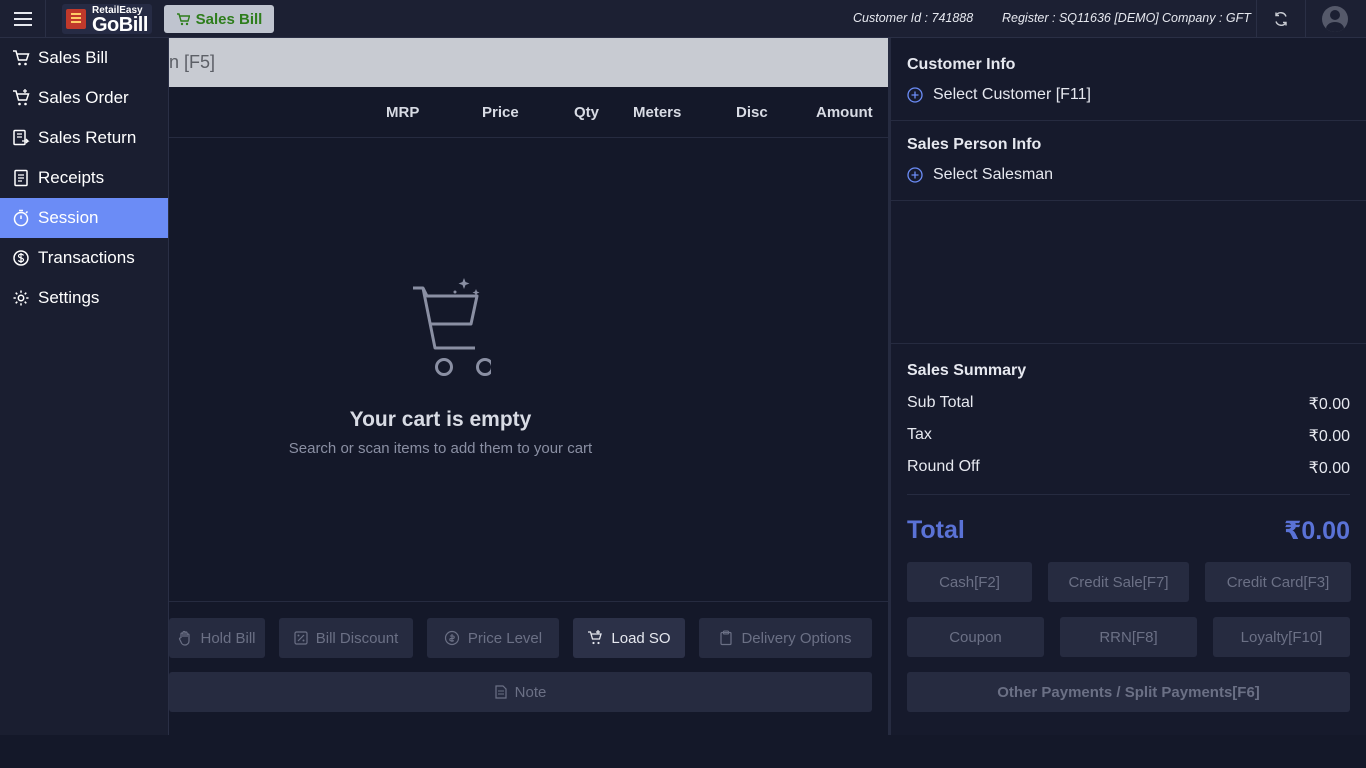 The width and height of the screenshot is (1366, 768). I want to click on button-label: Note, so click(530, 692).